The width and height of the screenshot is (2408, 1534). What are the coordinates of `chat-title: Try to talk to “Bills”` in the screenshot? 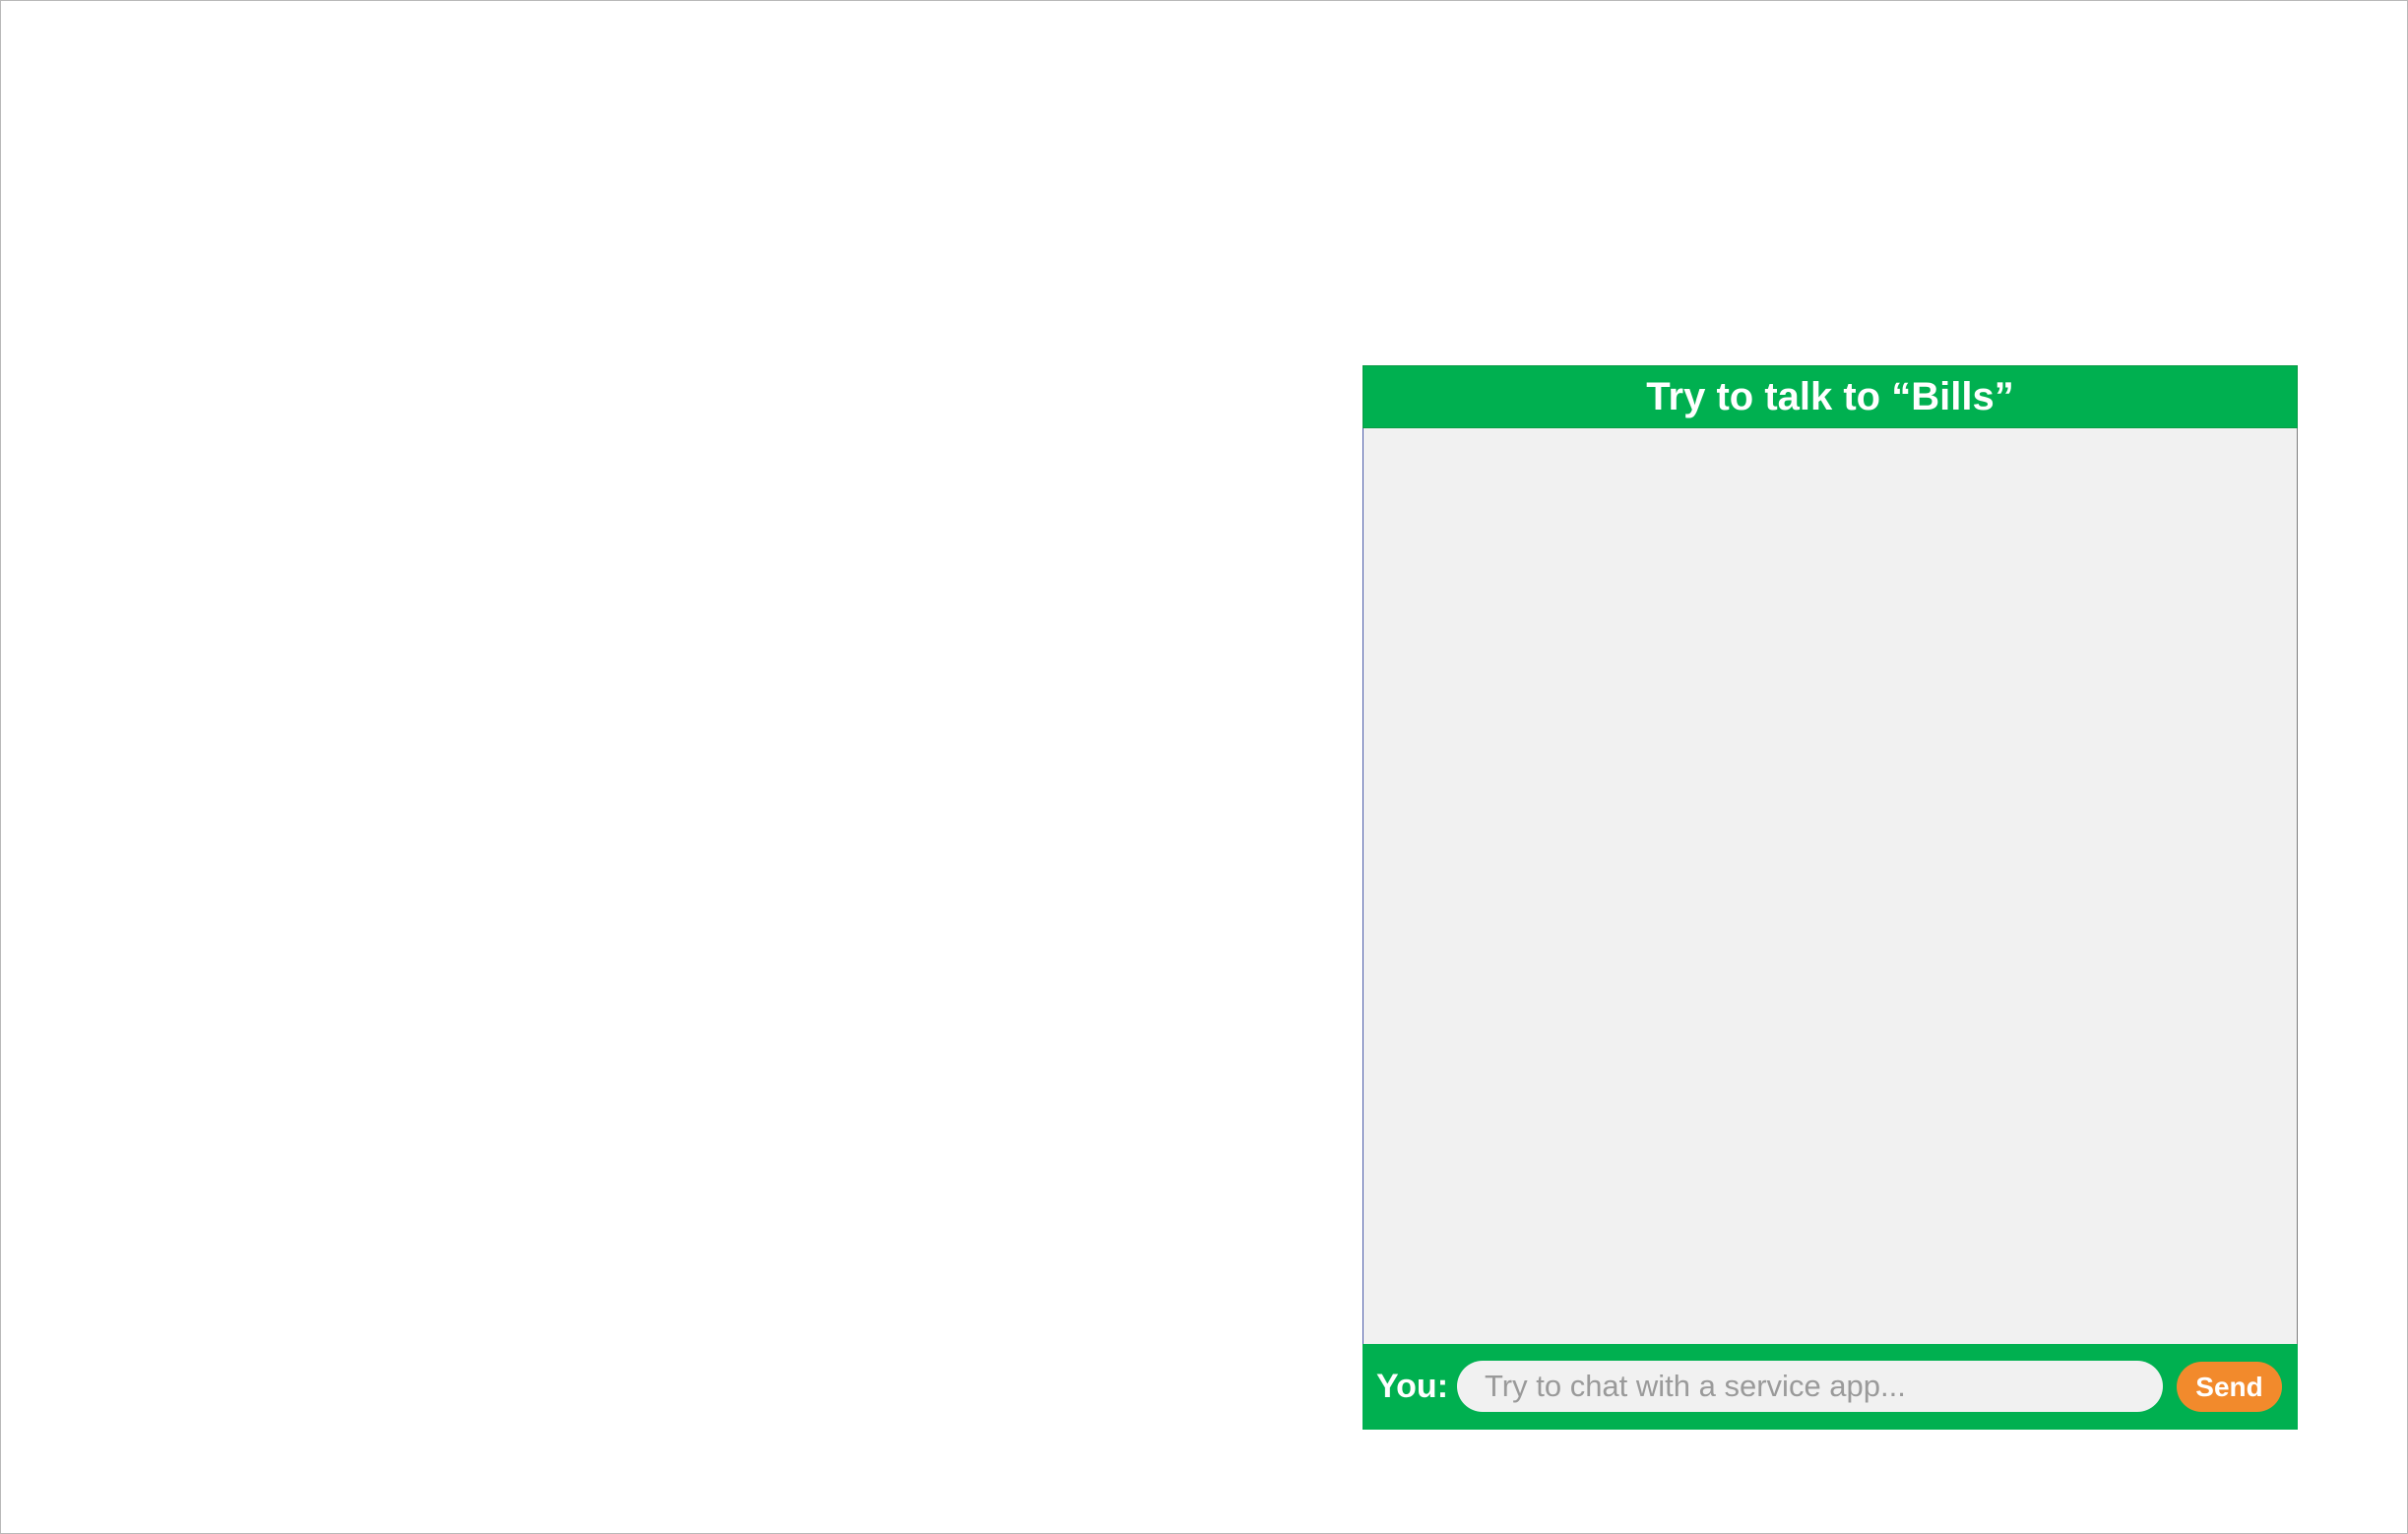 It's located at (1830, 396).